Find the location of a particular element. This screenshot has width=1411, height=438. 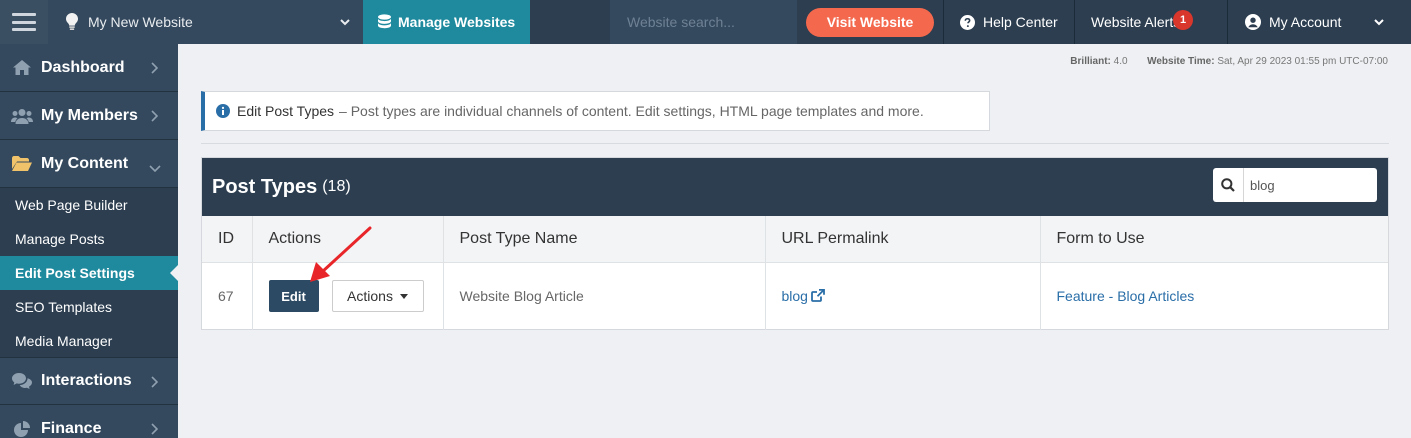

comments-icon is located at coordinates (22, 381).